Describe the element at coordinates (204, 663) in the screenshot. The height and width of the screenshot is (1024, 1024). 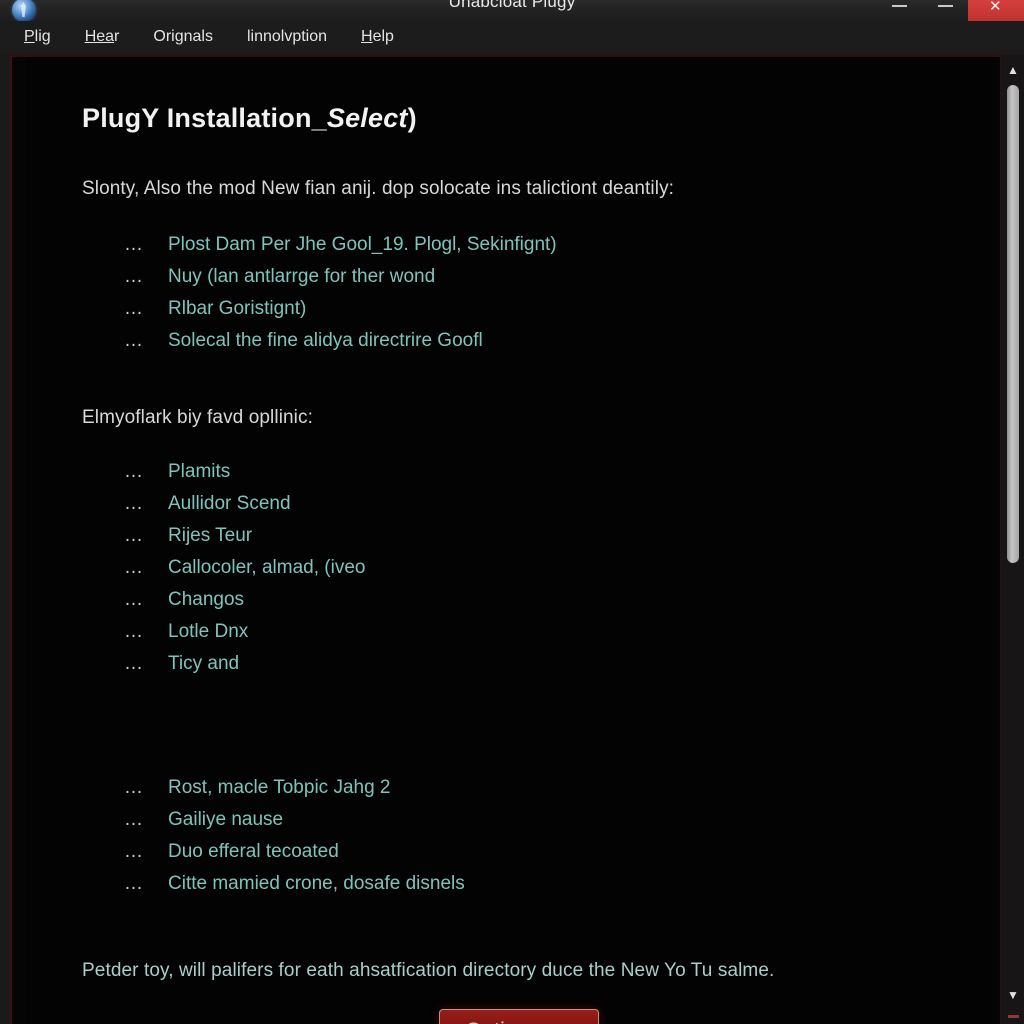
I see `list-item-label: Ticy and` at that location.